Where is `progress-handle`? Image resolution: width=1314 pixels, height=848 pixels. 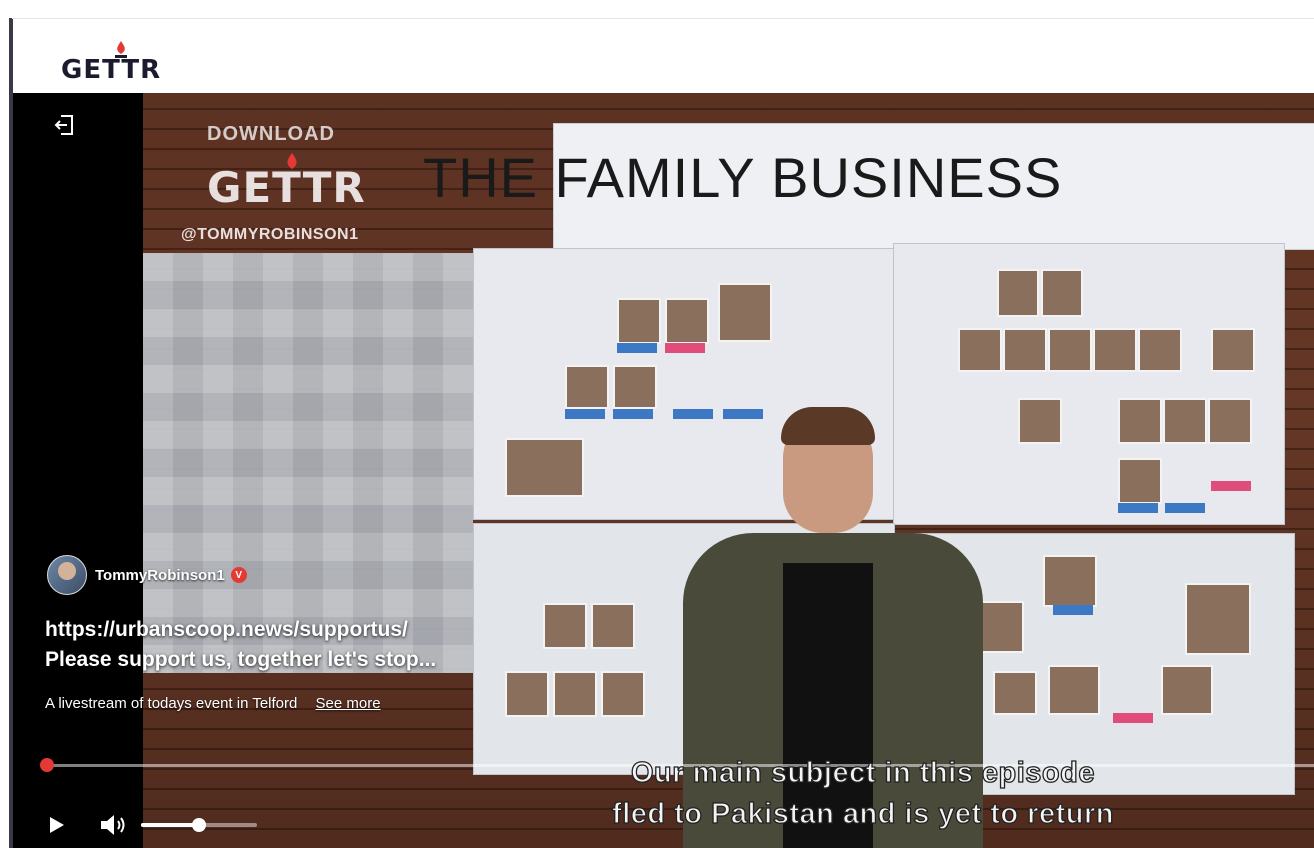
progress-handle is located at coordinates (47, 765).